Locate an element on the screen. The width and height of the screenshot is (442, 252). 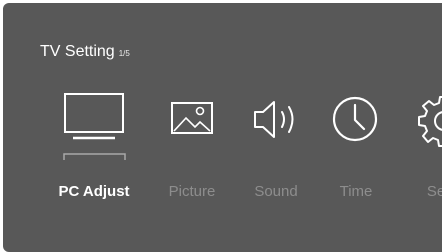
header: TV Setting 1/5 is located at coordinates (85, 52).